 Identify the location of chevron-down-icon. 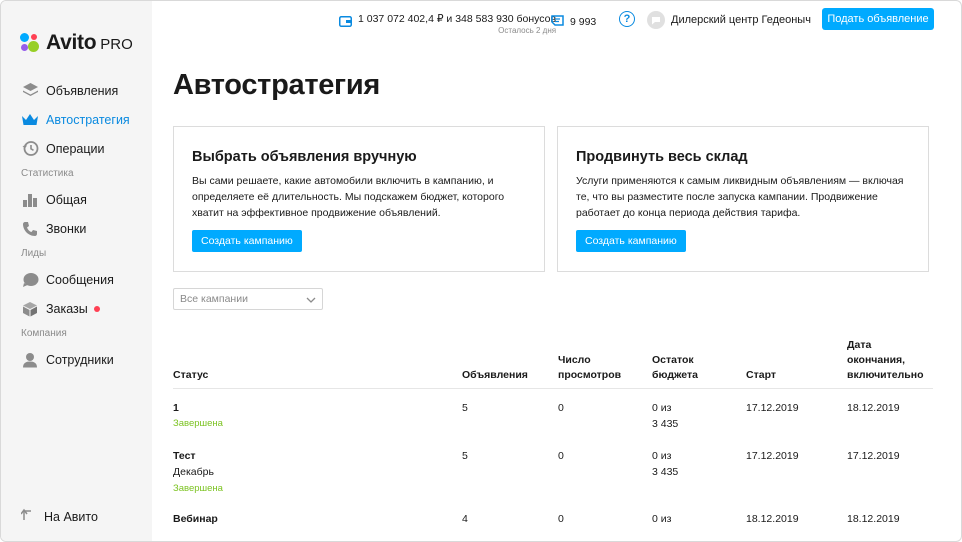
(311, 299).